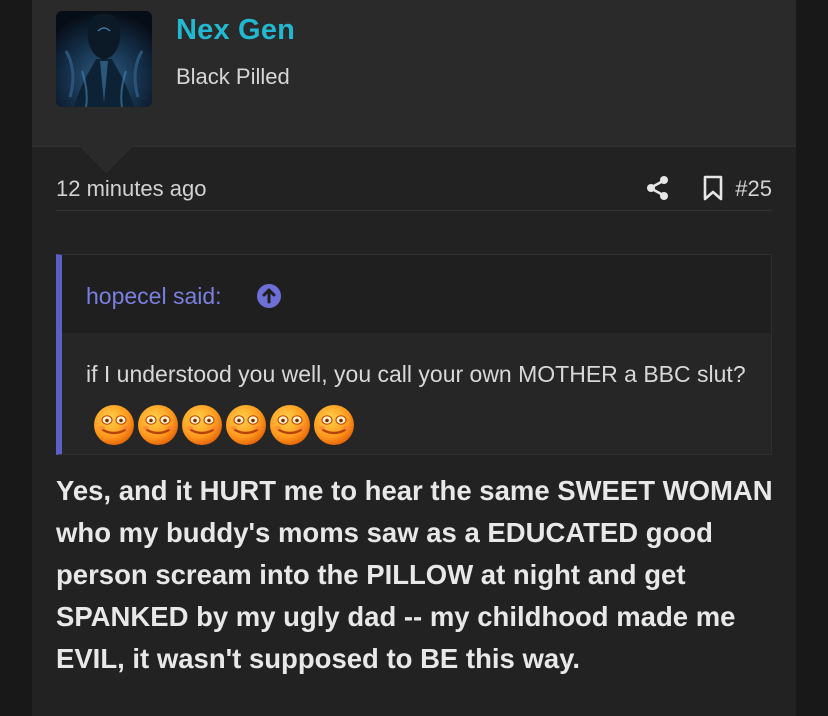 The height and width of the screenshot is (716, 828). What do you see at coordinates (154, 296) in the screenshot?
I see `quote-author-link: hopecel said:` at bounding box center [154, 296].